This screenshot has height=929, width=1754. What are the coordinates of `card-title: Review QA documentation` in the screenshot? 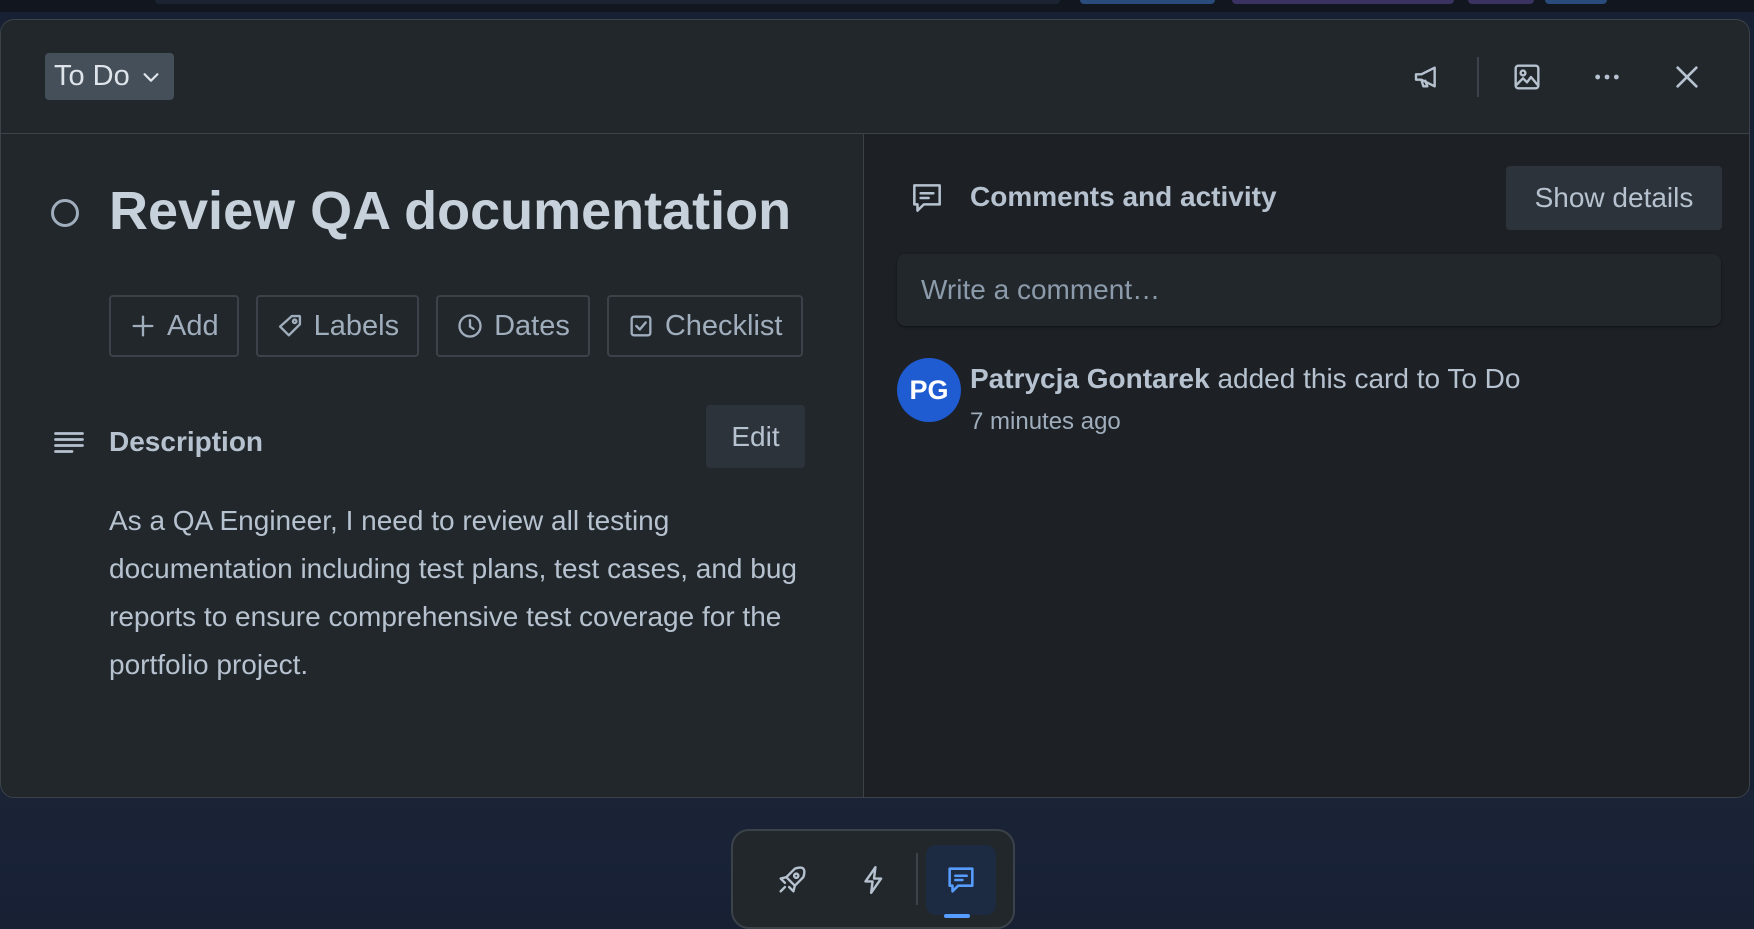 It's located at (450, 211).